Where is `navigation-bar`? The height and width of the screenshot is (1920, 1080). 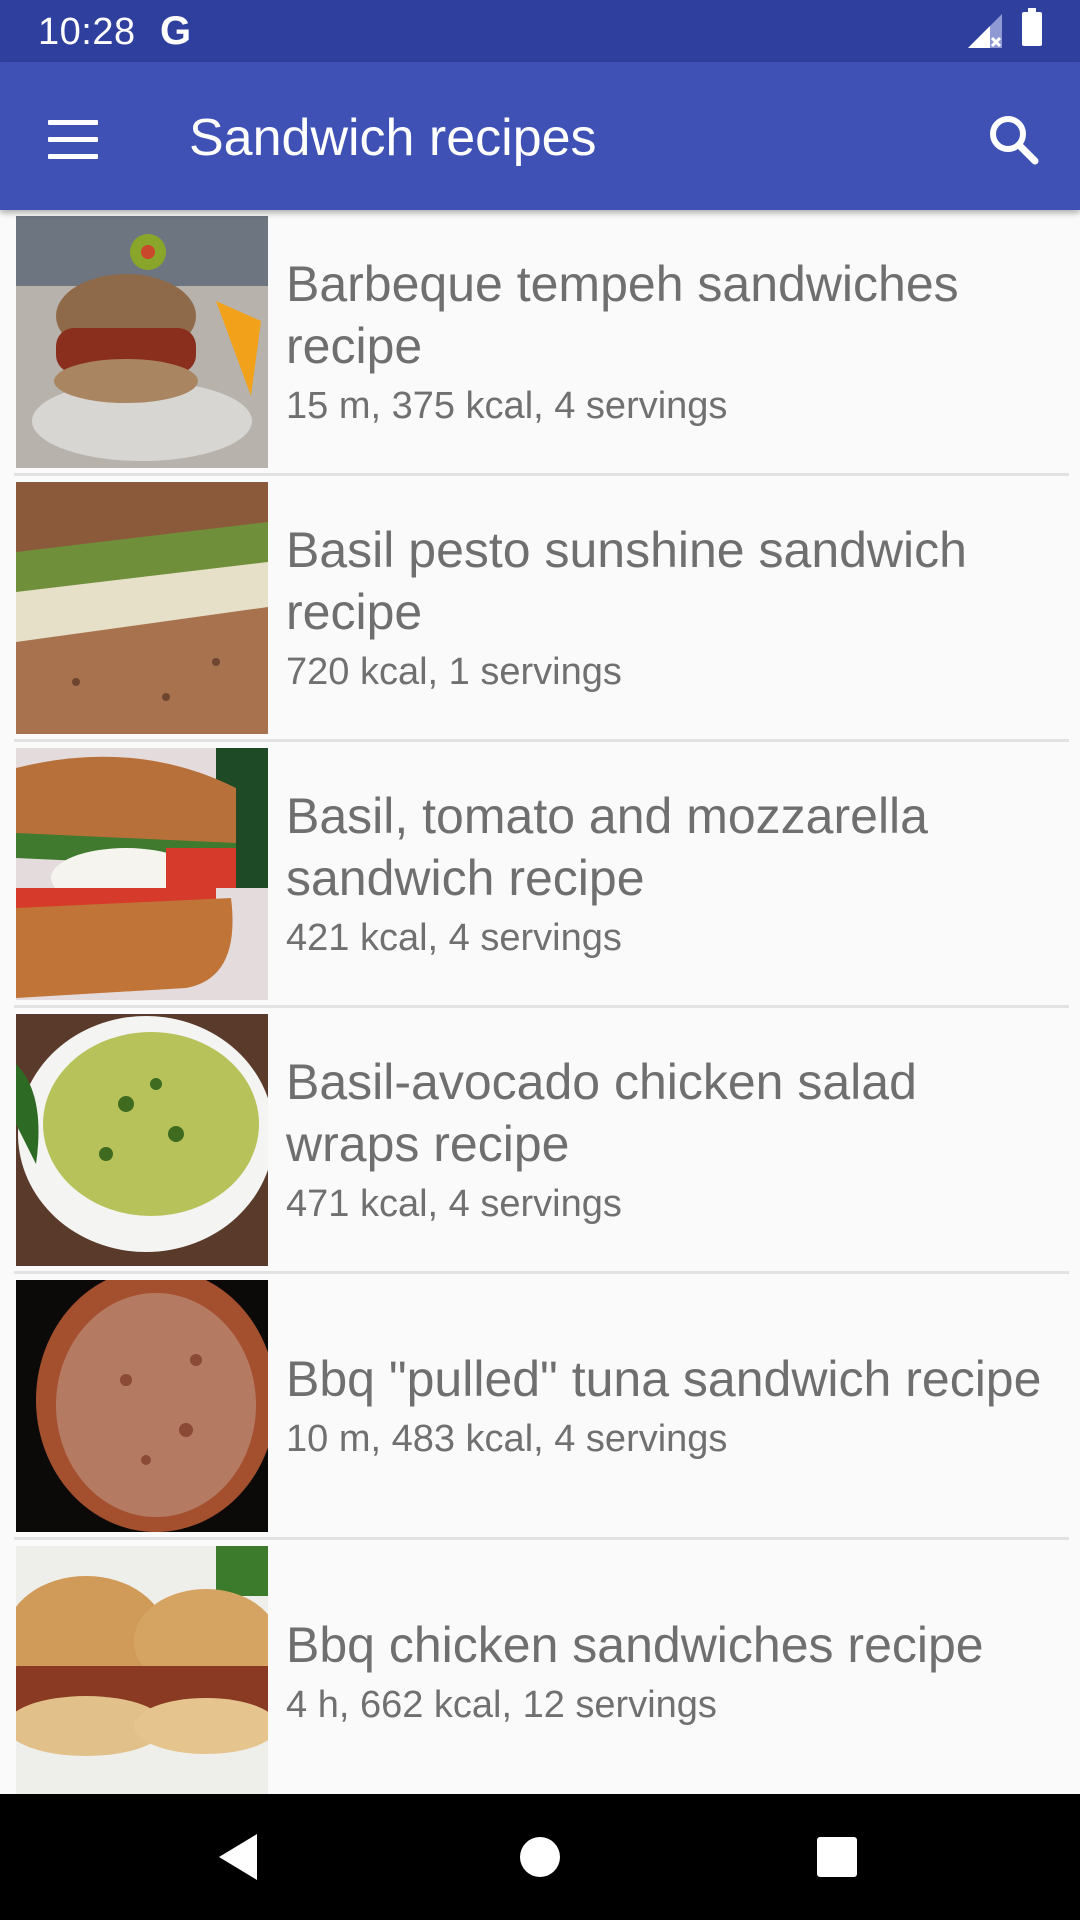
navigation-bar is located at coordinates (540, 1857).